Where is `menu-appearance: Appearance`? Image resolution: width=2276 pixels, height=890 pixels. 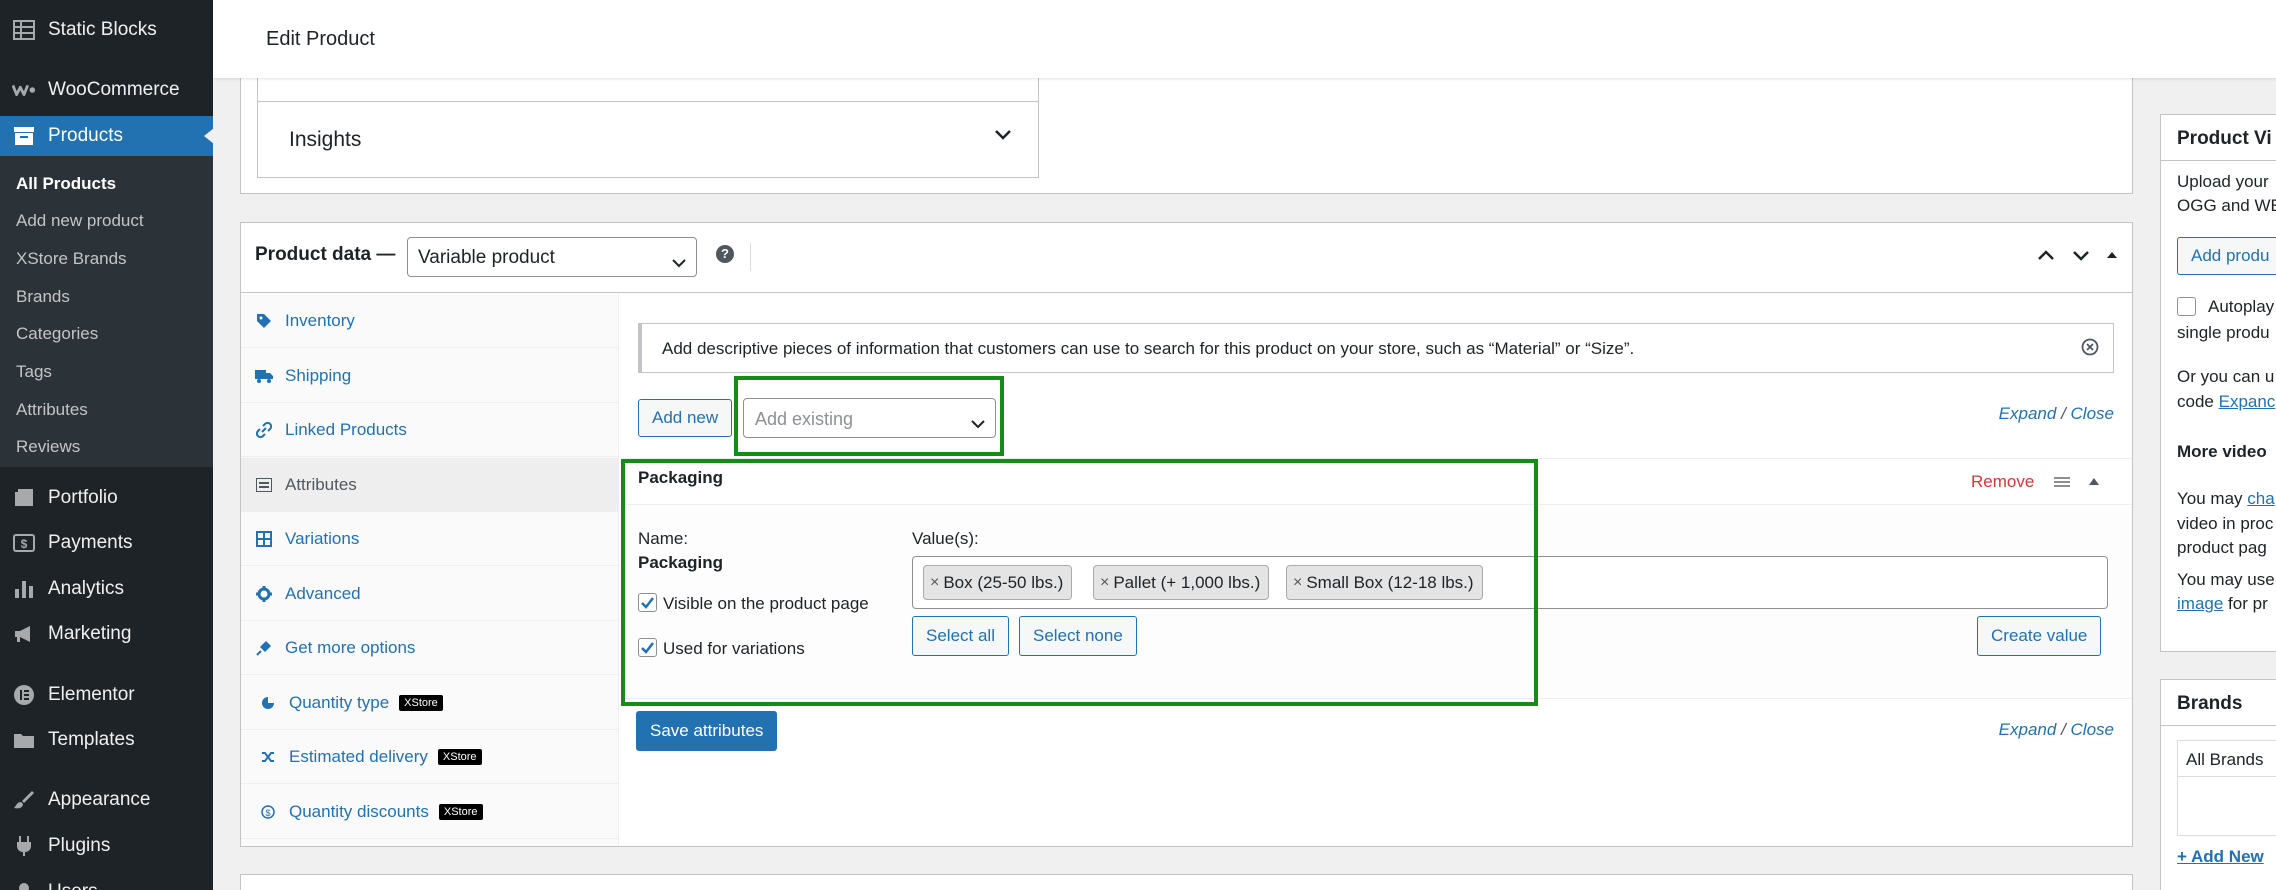 menu-appearance: Appearance is located at coordinates (106, 800).